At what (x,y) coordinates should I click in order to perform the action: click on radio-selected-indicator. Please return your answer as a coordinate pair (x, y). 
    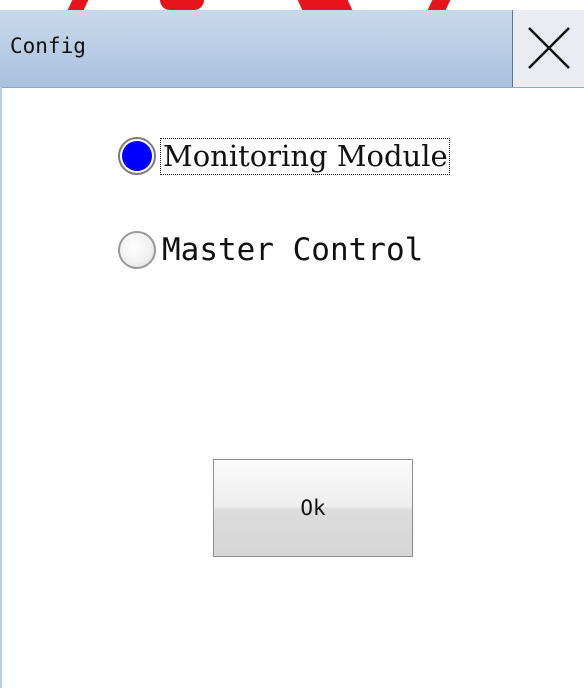
    Looking at the image, I should click on (137, 156).